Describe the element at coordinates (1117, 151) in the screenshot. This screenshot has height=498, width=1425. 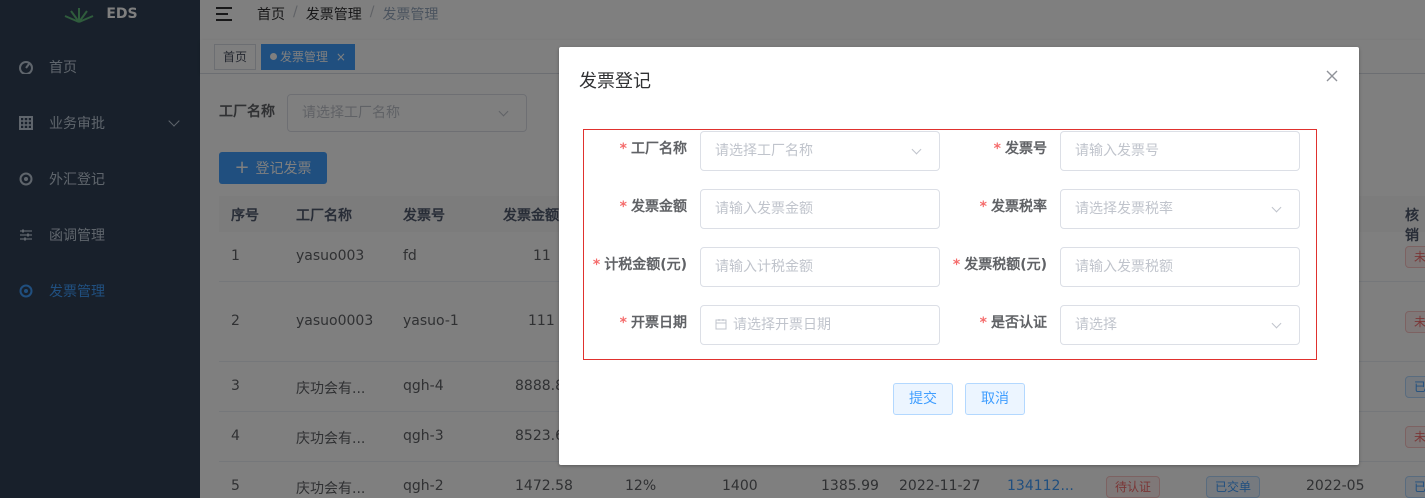
I see `invoice-no-placeholder: 请输入发票号` at that location.